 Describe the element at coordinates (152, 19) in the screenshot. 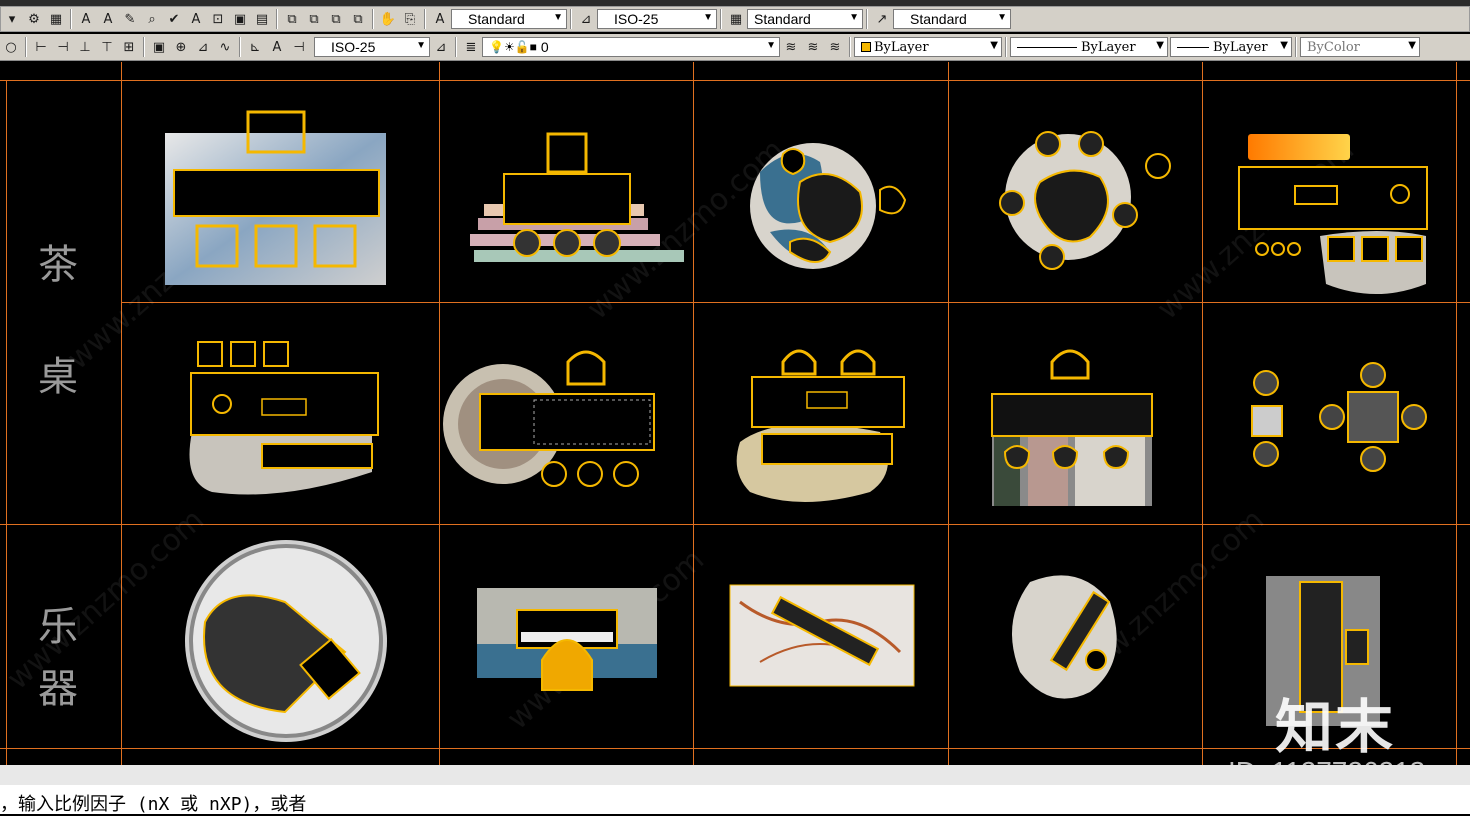

I see `find-text-icon: ⌕` at that location.